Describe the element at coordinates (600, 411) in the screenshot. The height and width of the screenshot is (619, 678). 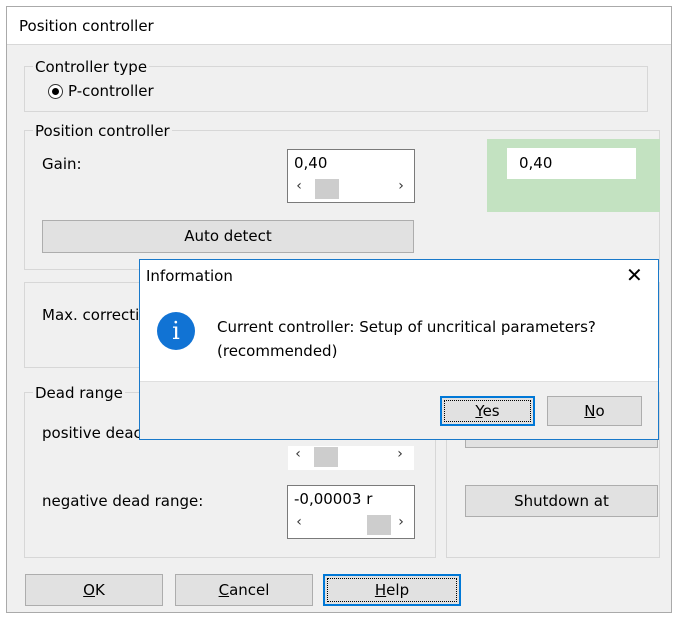
I see `no-label: o` at that location.